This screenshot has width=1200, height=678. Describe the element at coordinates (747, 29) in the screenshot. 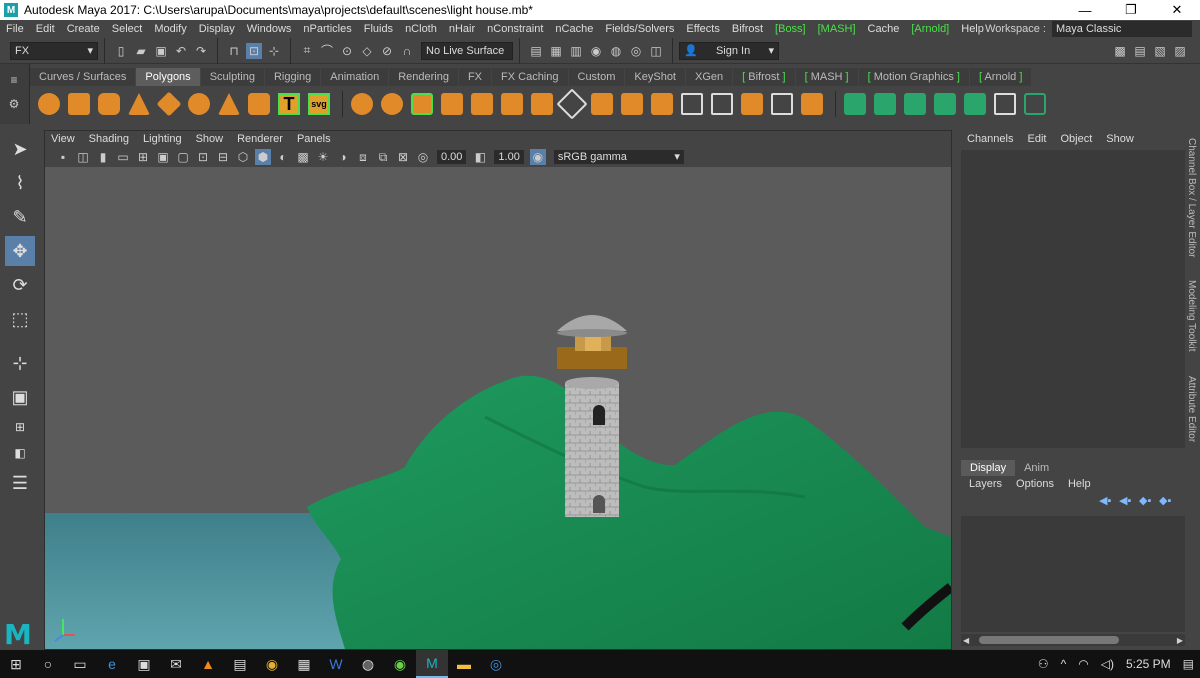

I see `menu-bifrost: Bifrost` at that location.